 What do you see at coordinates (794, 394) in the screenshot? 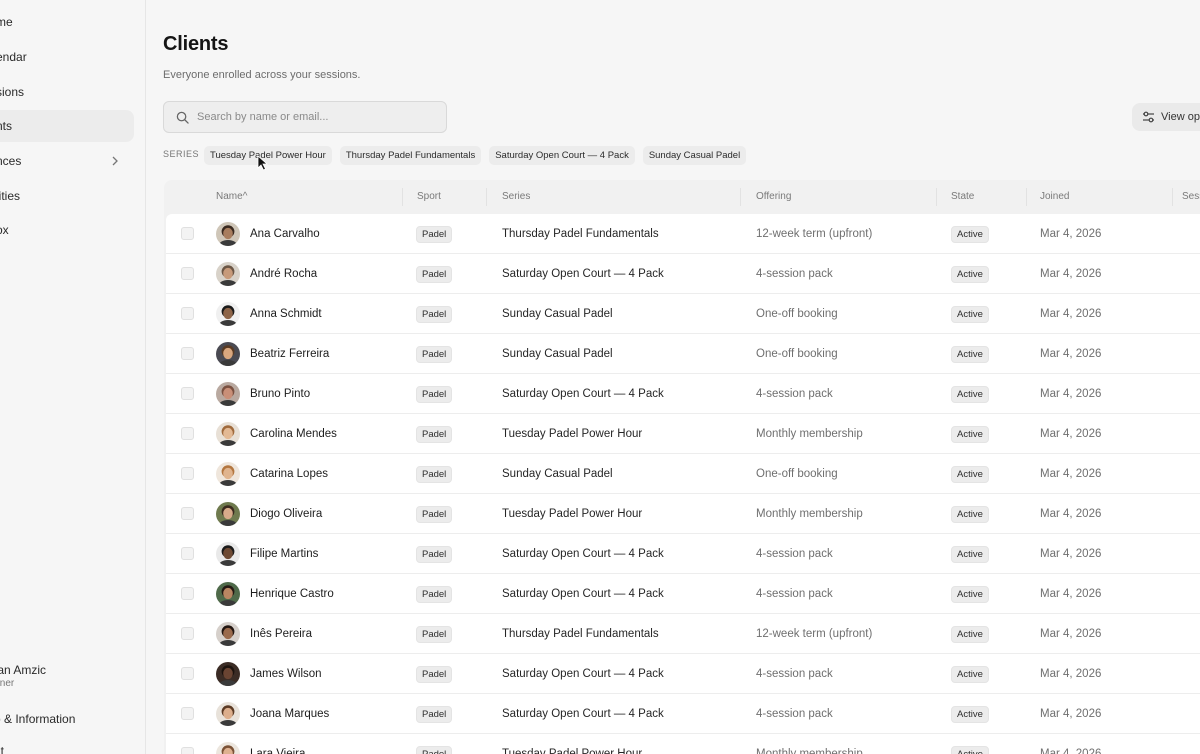
I see `offering-text: 4-session pack` at bounding box center [794, 394].